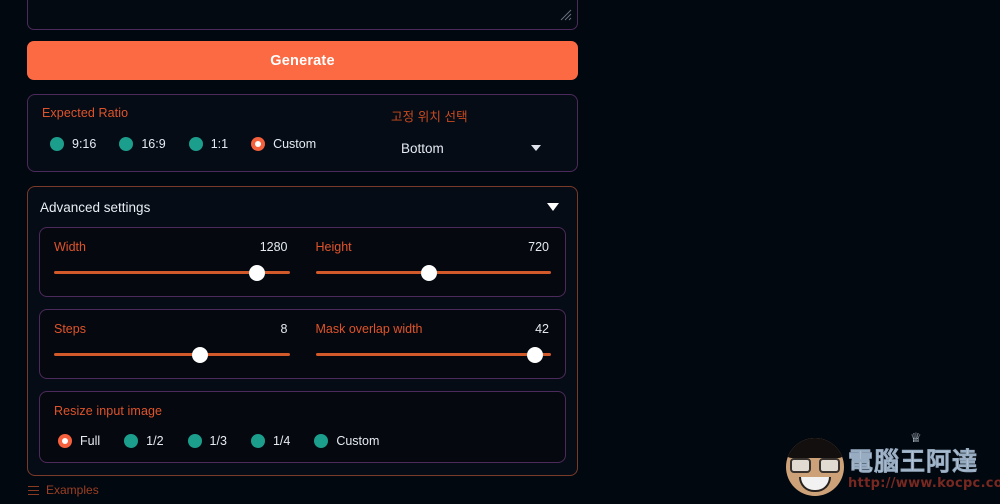 The height and width of the screenshot is (504, 1000). What do you see at coordinates (208, 144) in the screenshot?
I see `radio-option-1-1: 1:1` at bounding box center [208, 144].